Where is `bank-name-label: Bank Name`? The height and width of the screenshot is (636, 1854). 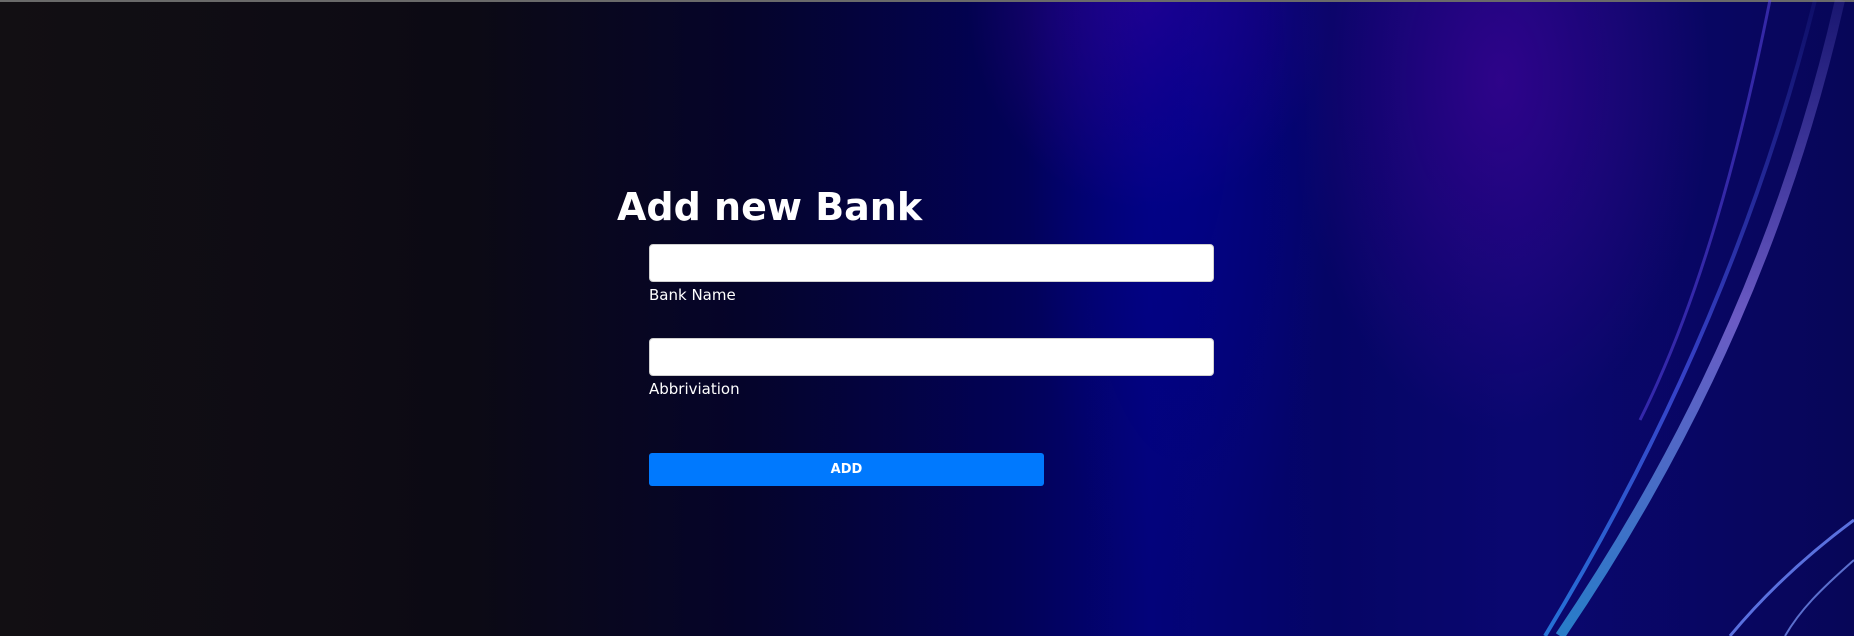 bank-name-label: Bank Name is located at coordinates (692, 295).